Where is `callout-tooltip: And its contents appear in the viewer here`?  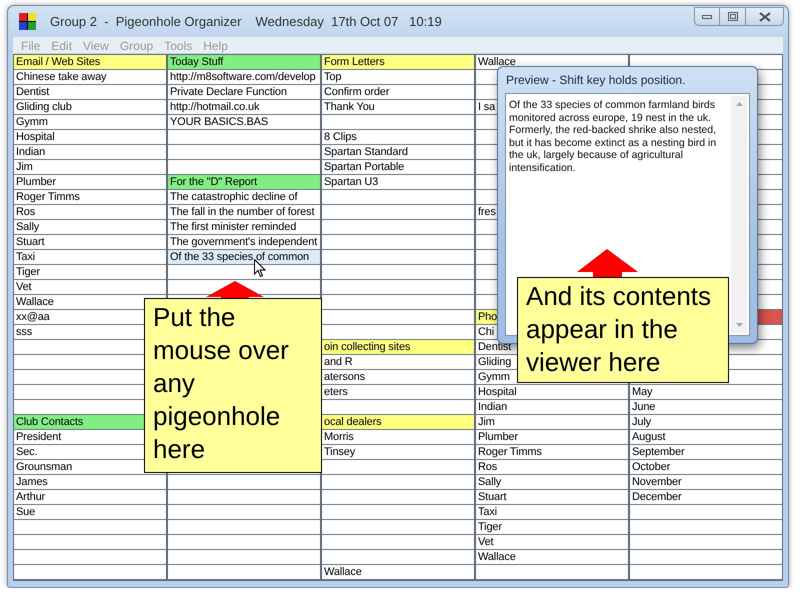
callout-tooltip: And its contents appear in the viewer here is located at coordinates (623, 330).